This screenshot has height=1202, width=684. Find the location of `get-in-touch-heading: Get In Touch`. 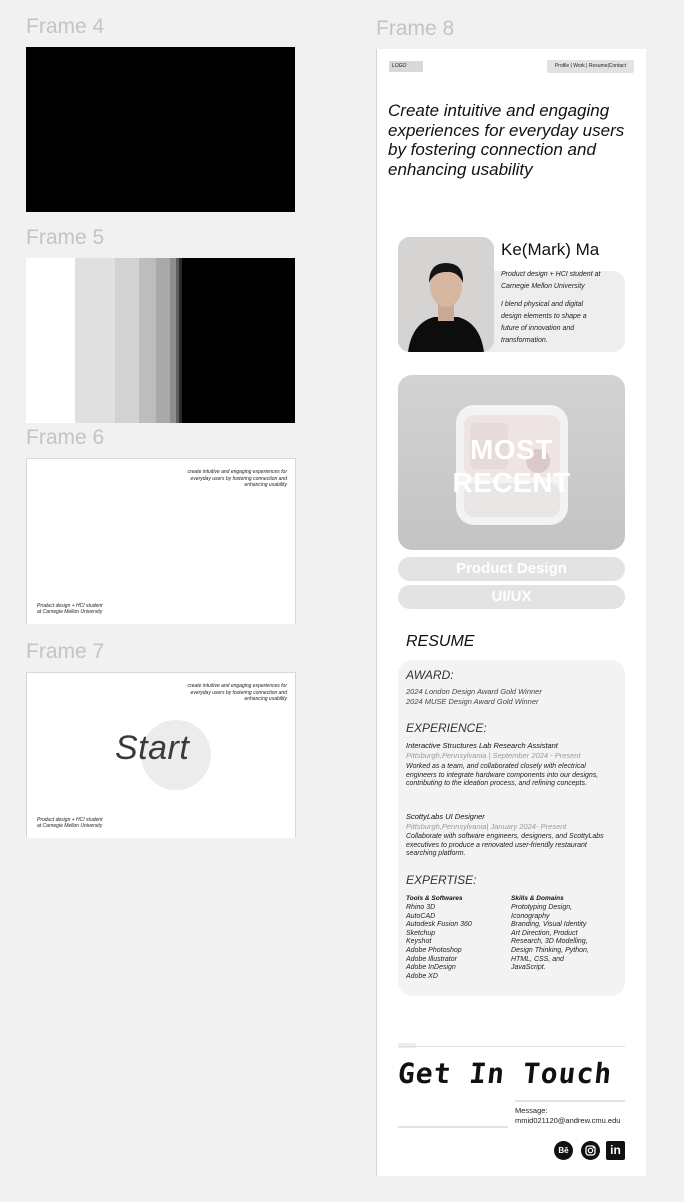

get-in-touch-heading: Get In Touch is located at coordinates (505, 1073).